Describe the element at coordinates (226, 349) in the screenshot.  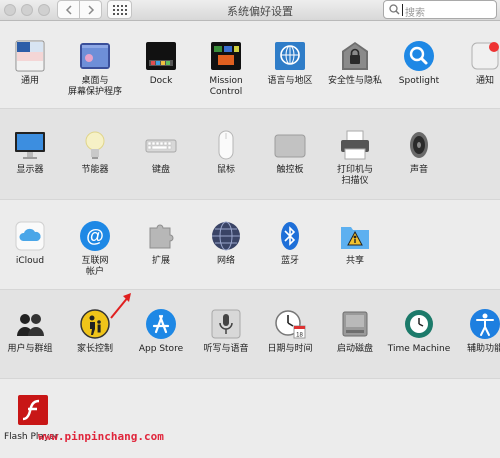
I see `pref-label: 听写与语音` at that location.